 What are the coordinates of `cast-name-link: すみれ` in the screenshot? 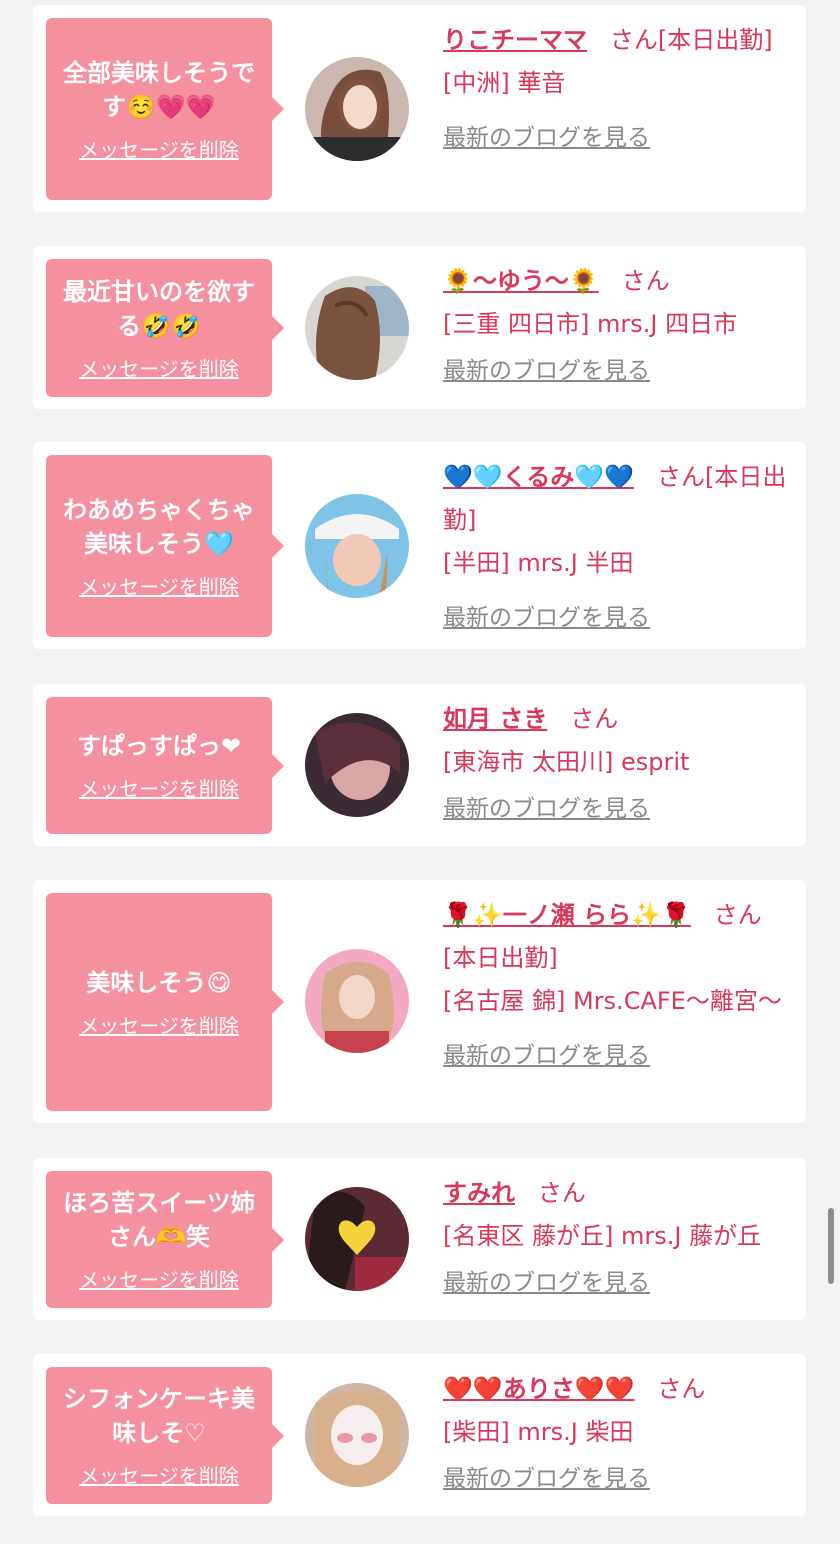 It's located at (479, 1193).